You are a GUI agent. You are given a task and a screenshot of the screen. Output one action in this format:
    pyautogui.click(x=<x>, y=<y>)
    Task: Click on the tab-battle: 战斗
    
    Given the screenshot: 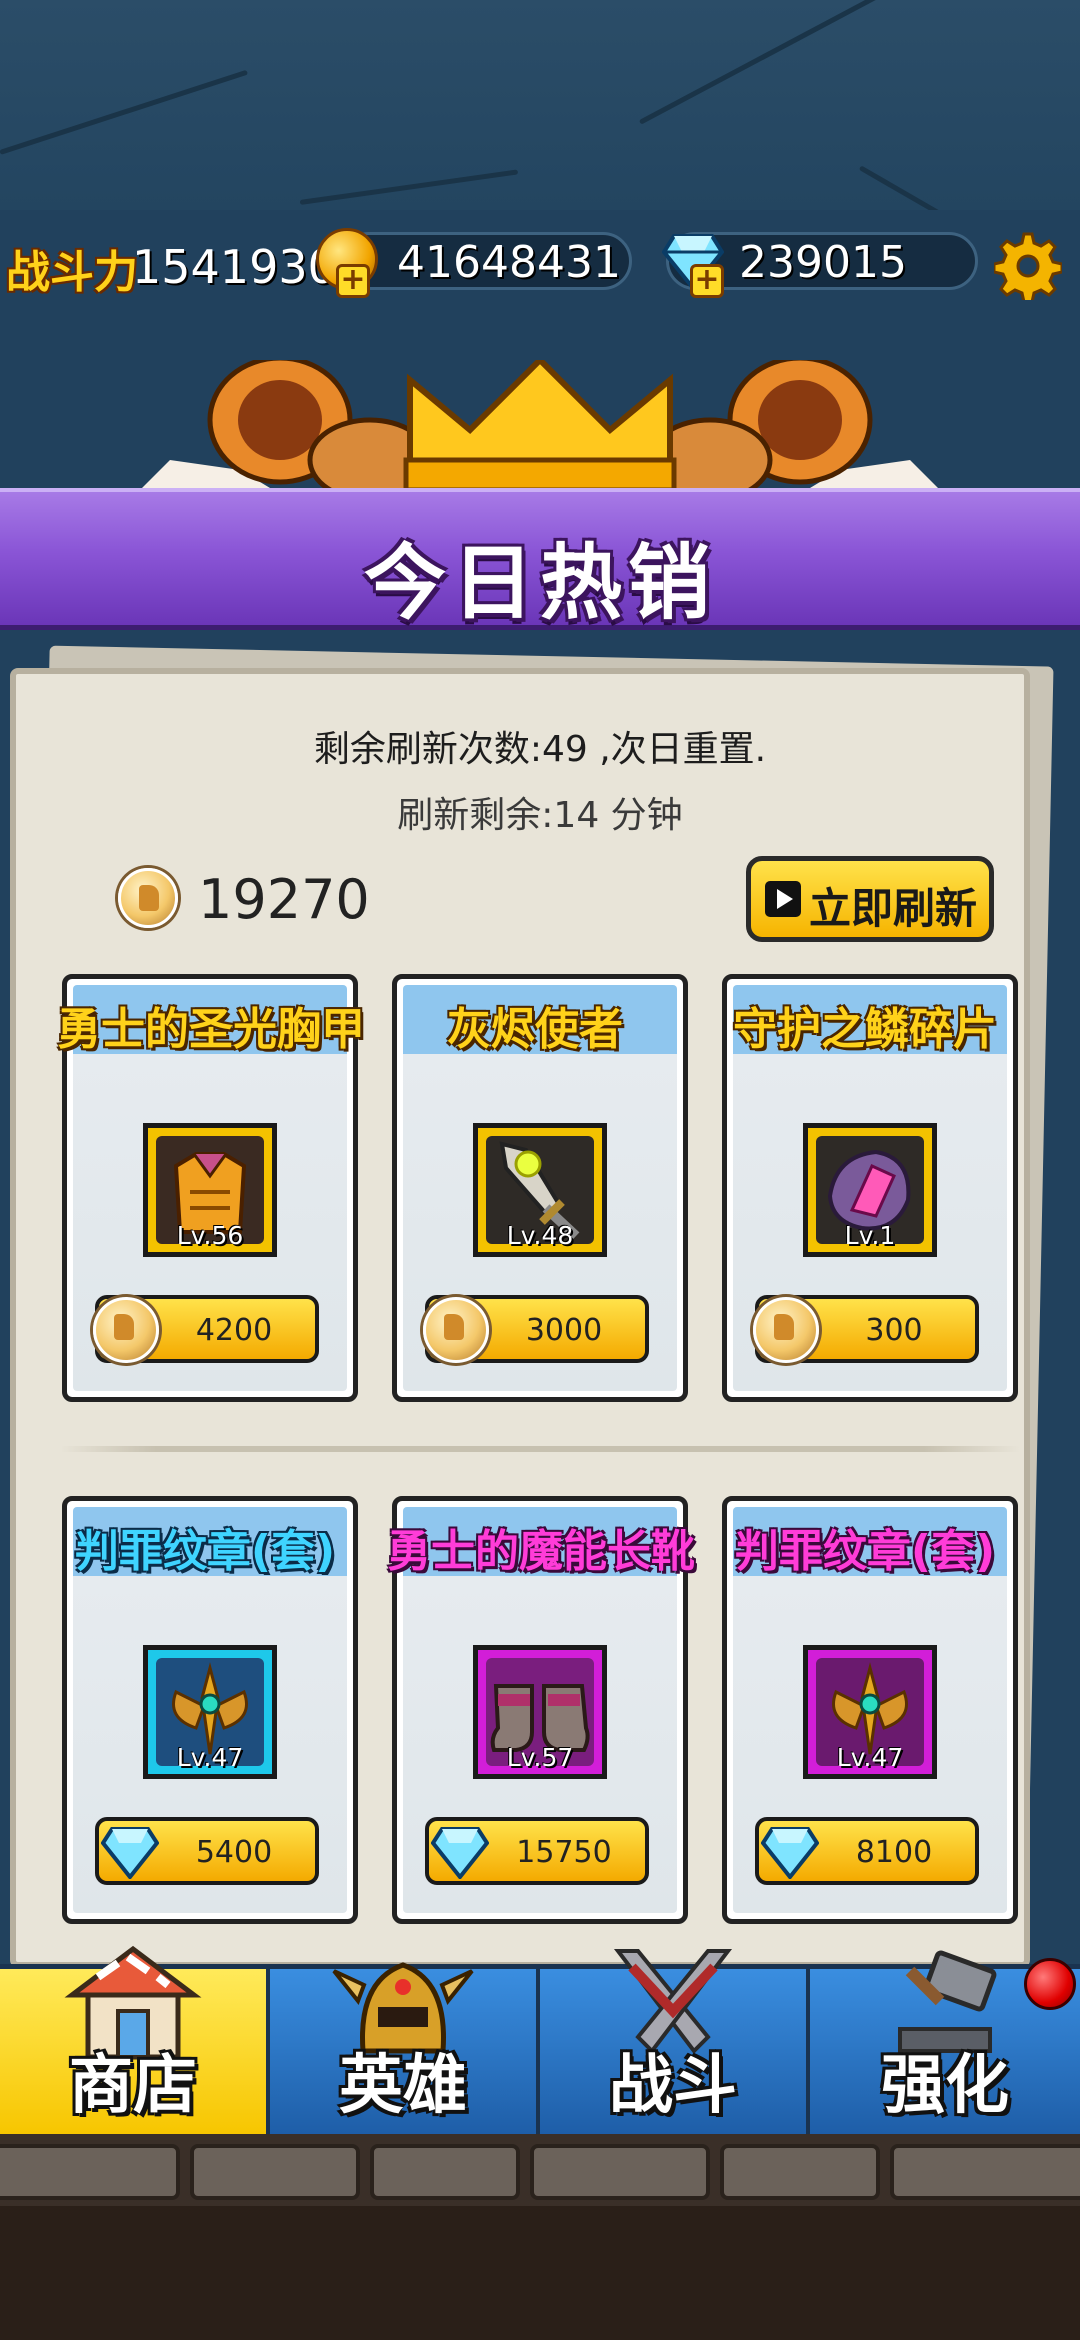 What is the action you would take?
    pyautogui.click(x=675, y=2041)
    